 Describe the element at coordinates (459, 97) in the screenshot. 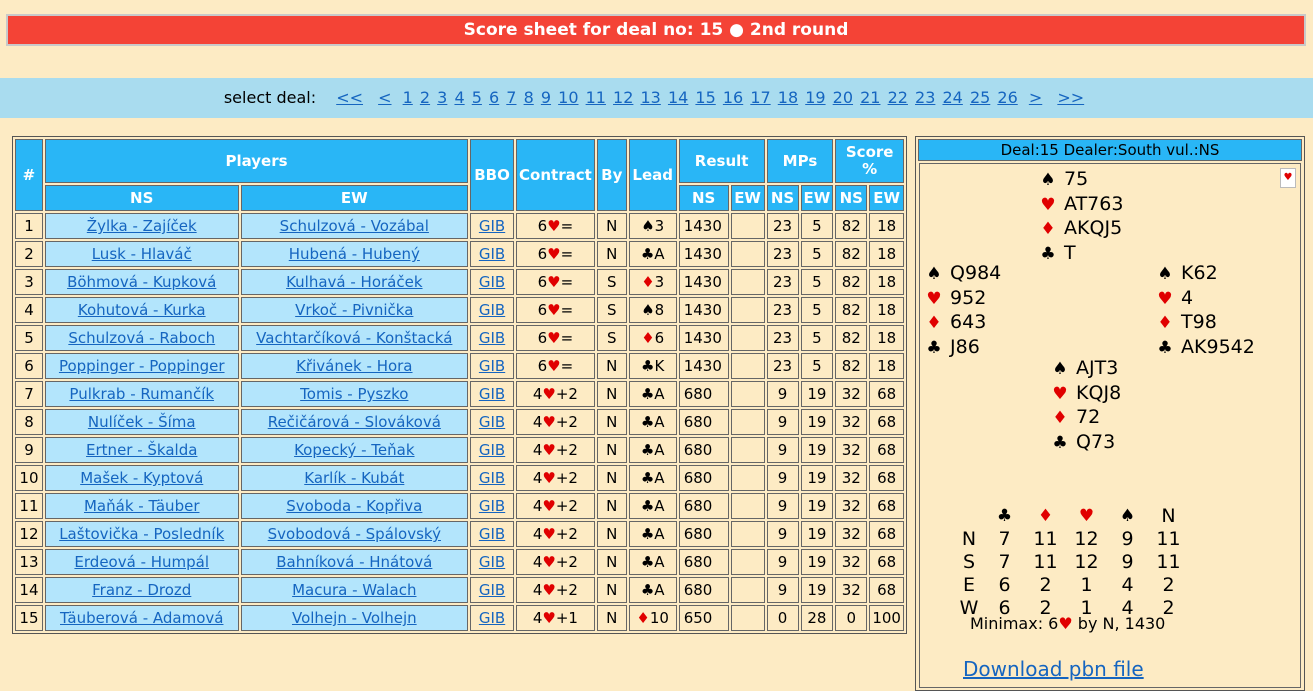

I see `deal-link: 4` at that location.